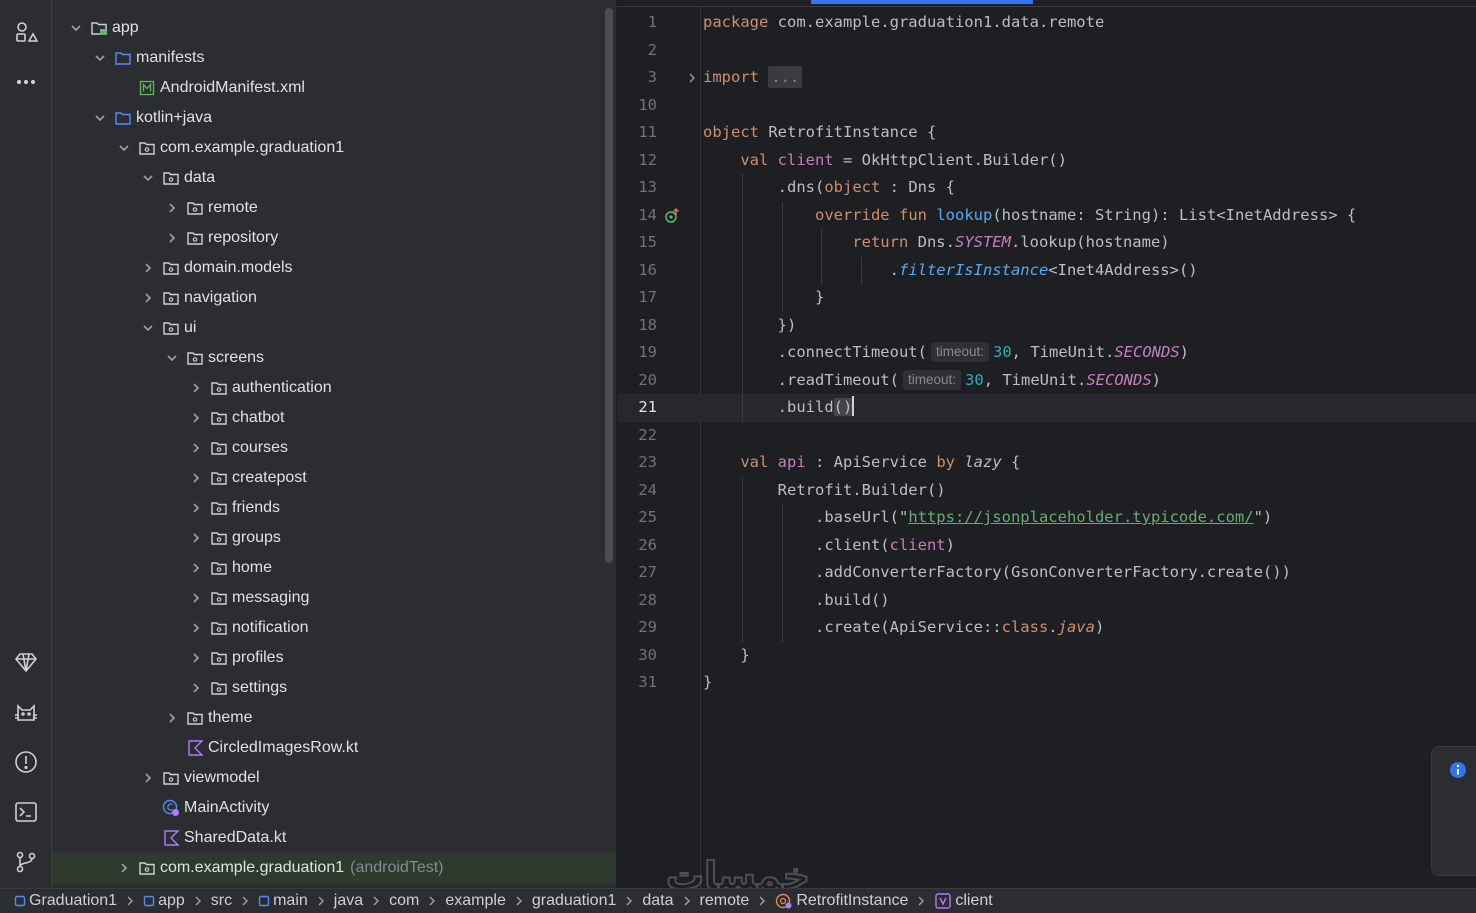 This screenshot has width=1476, height=913. I want to click on breadcrumb-item: remote, so click(725, 901).